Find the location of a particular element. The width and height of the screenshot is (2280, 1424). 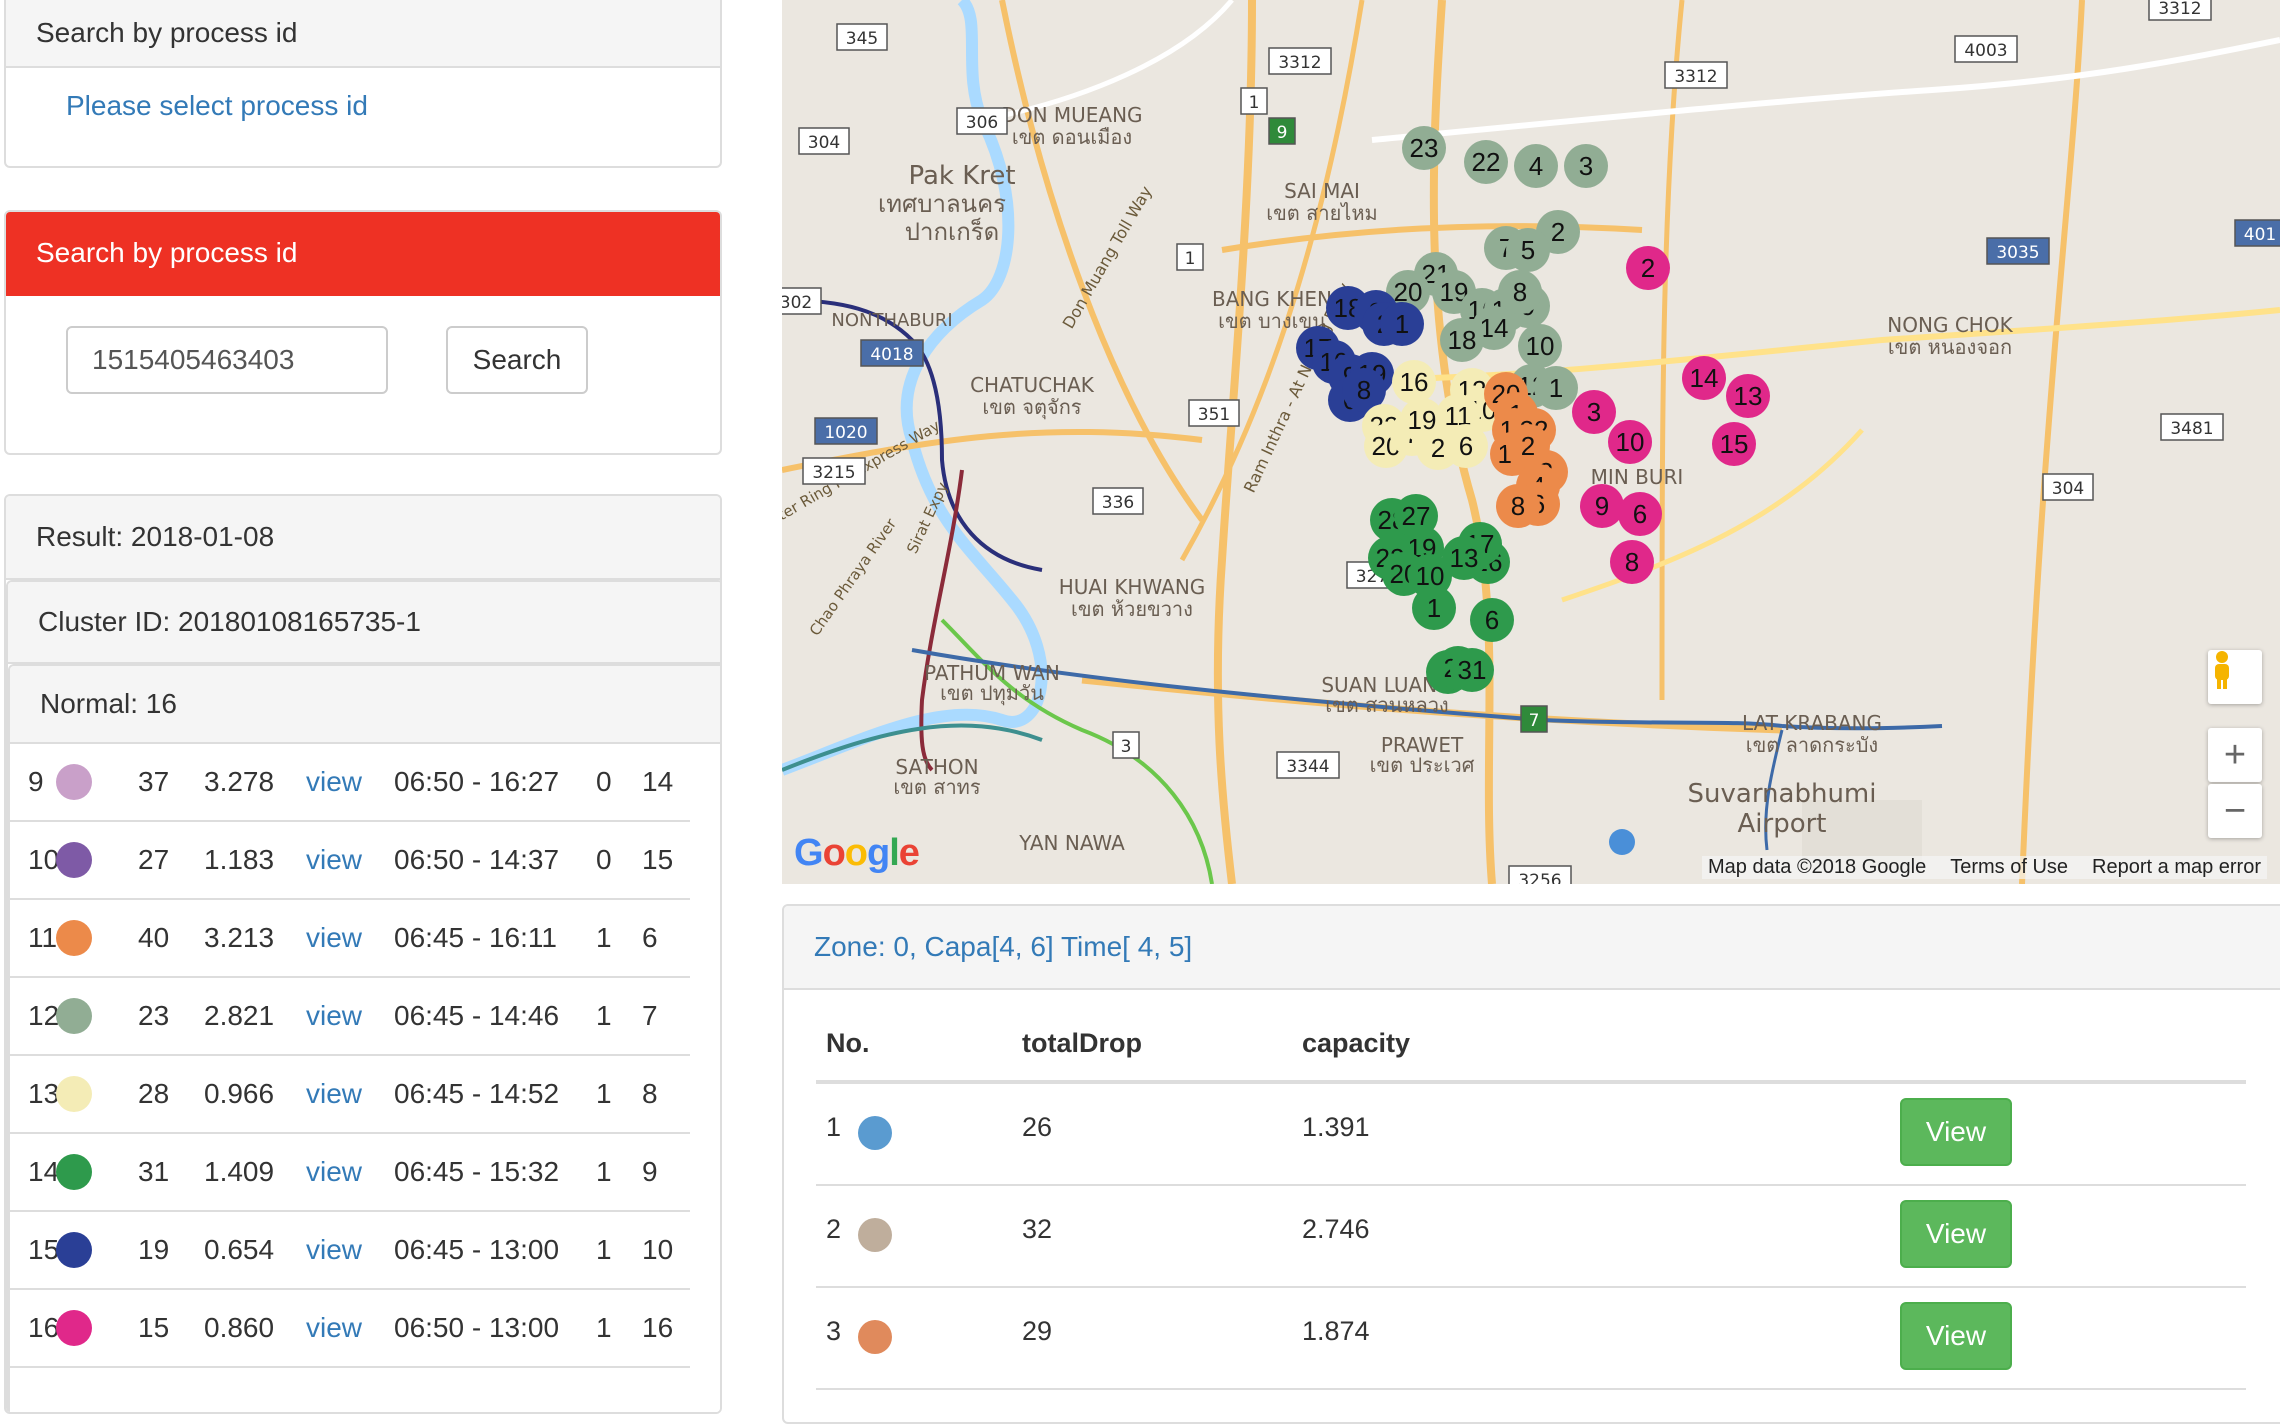

process-id-input is located at coordinates (227, 360).